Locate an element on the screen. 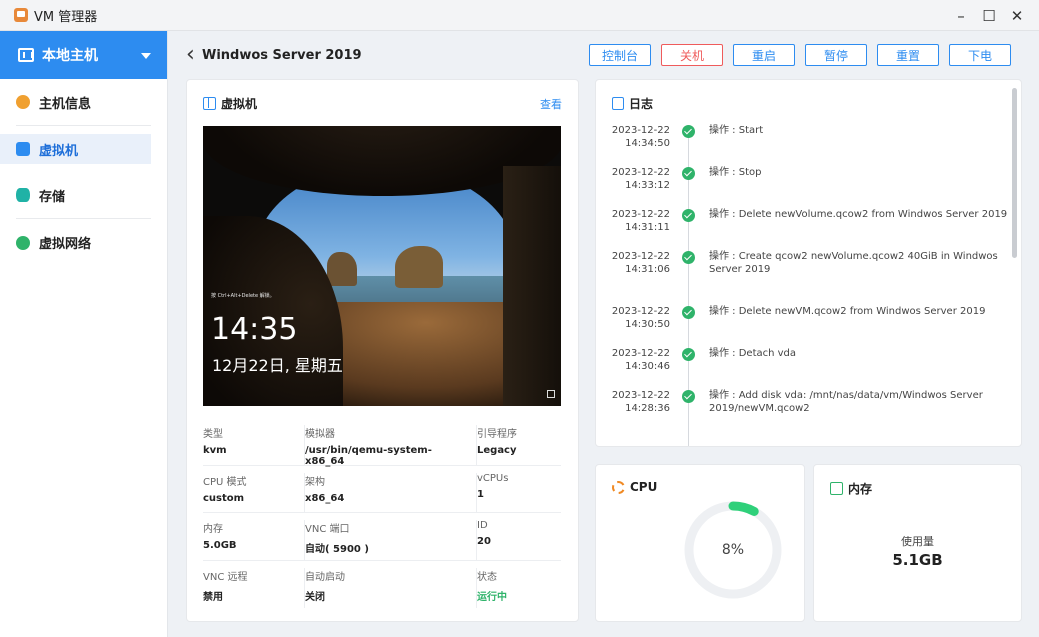 This screenshot has height=637, width=1039. info-value: 20 is located at coordinates (484, 541).